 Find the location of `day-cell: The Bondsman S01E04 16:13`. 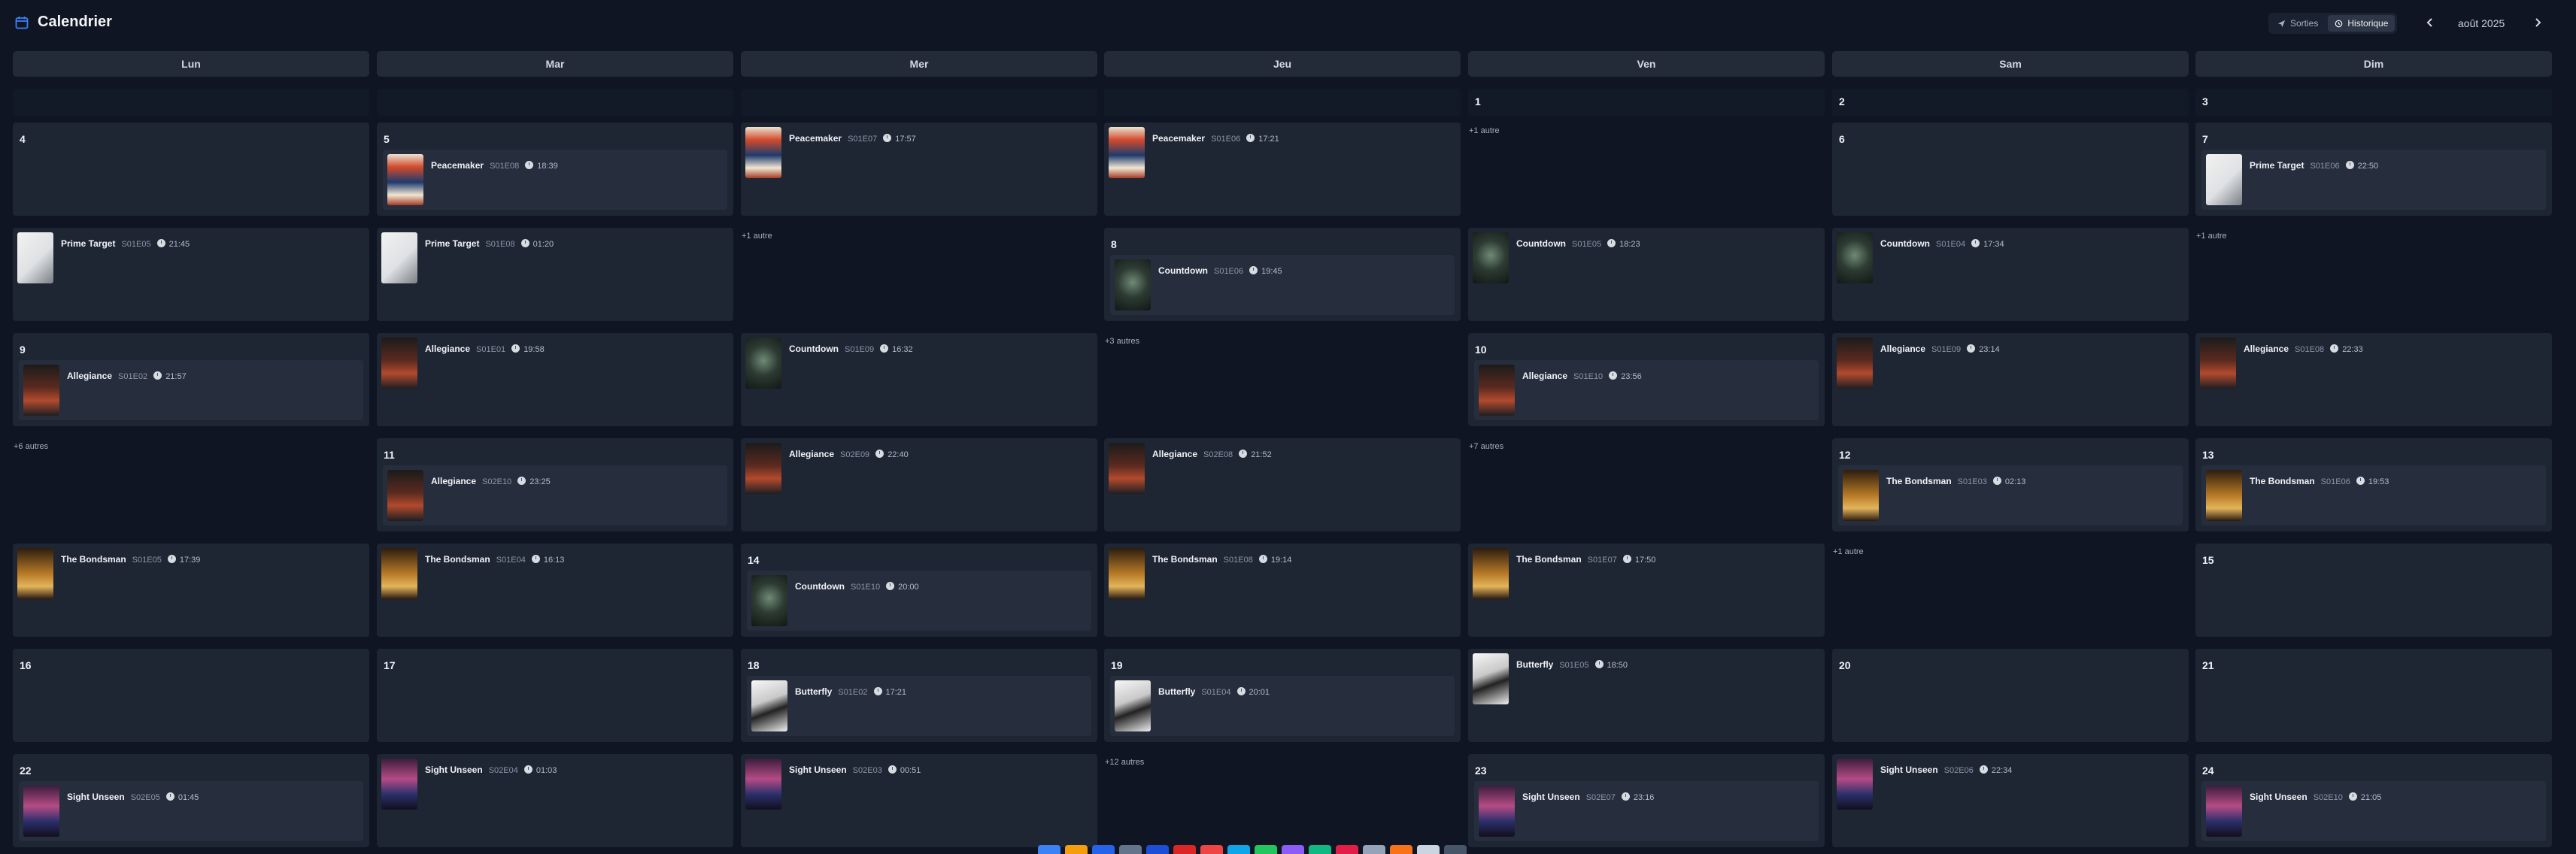

day-cell: The Bondsman S01E04 16:13 is located at coordinates (555, 590).